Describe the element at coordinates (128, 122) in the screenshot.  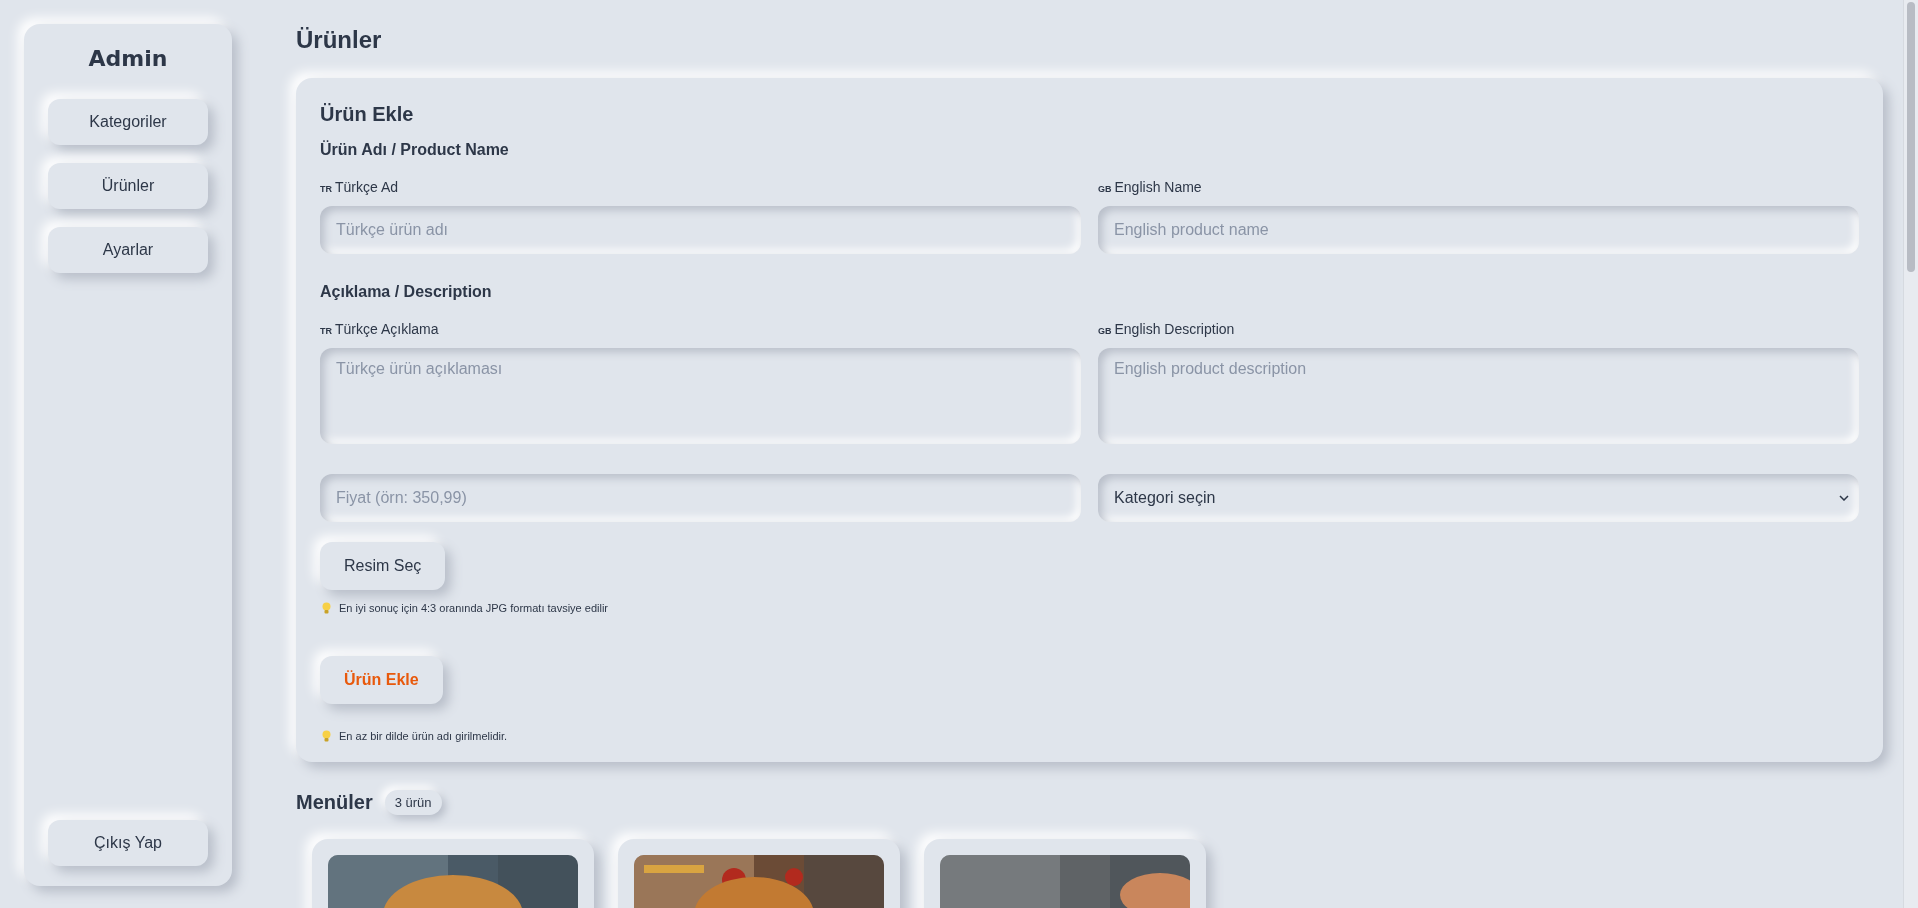
I see `nav-button: Kategoriler` at that location.